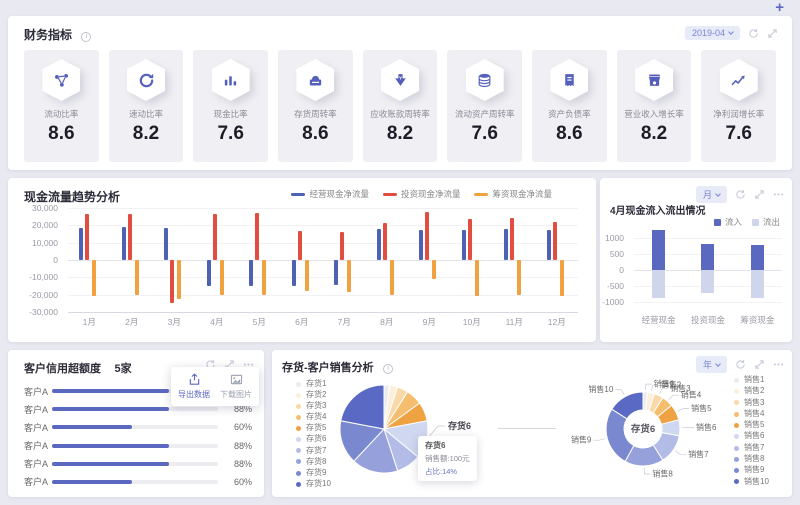  I want to click on hexagon-badge, so click(654, 80).